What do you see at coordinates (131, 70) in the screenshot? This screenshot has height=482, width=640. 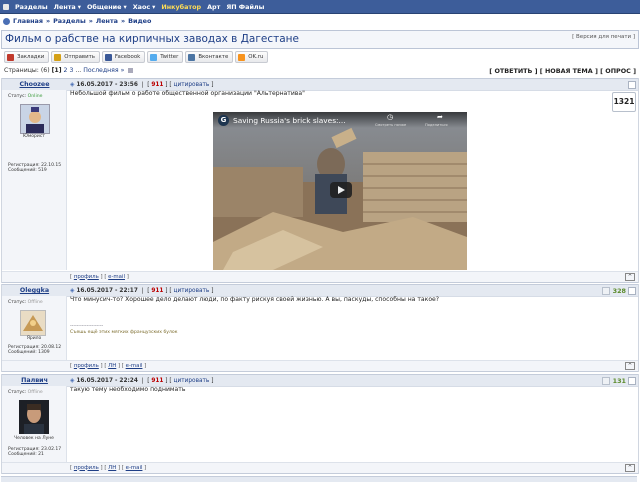 I see `page-jump-icon` at bounding box center [131, 70].